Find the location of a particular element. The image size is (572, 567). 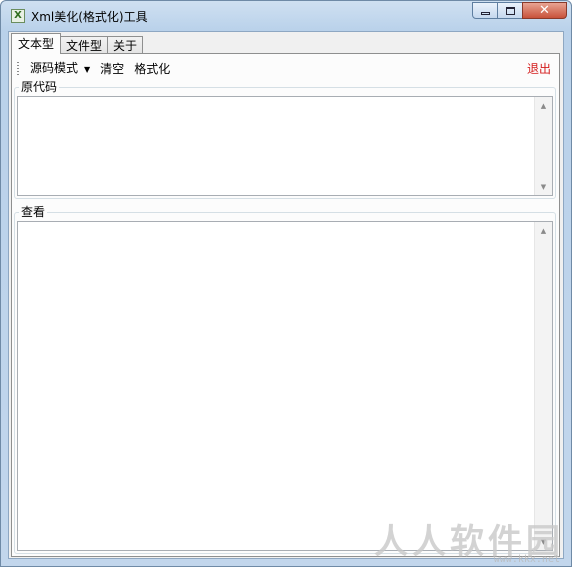

mode-dropdown: 源码模式 ▼ is located at coordinates (60, 69).